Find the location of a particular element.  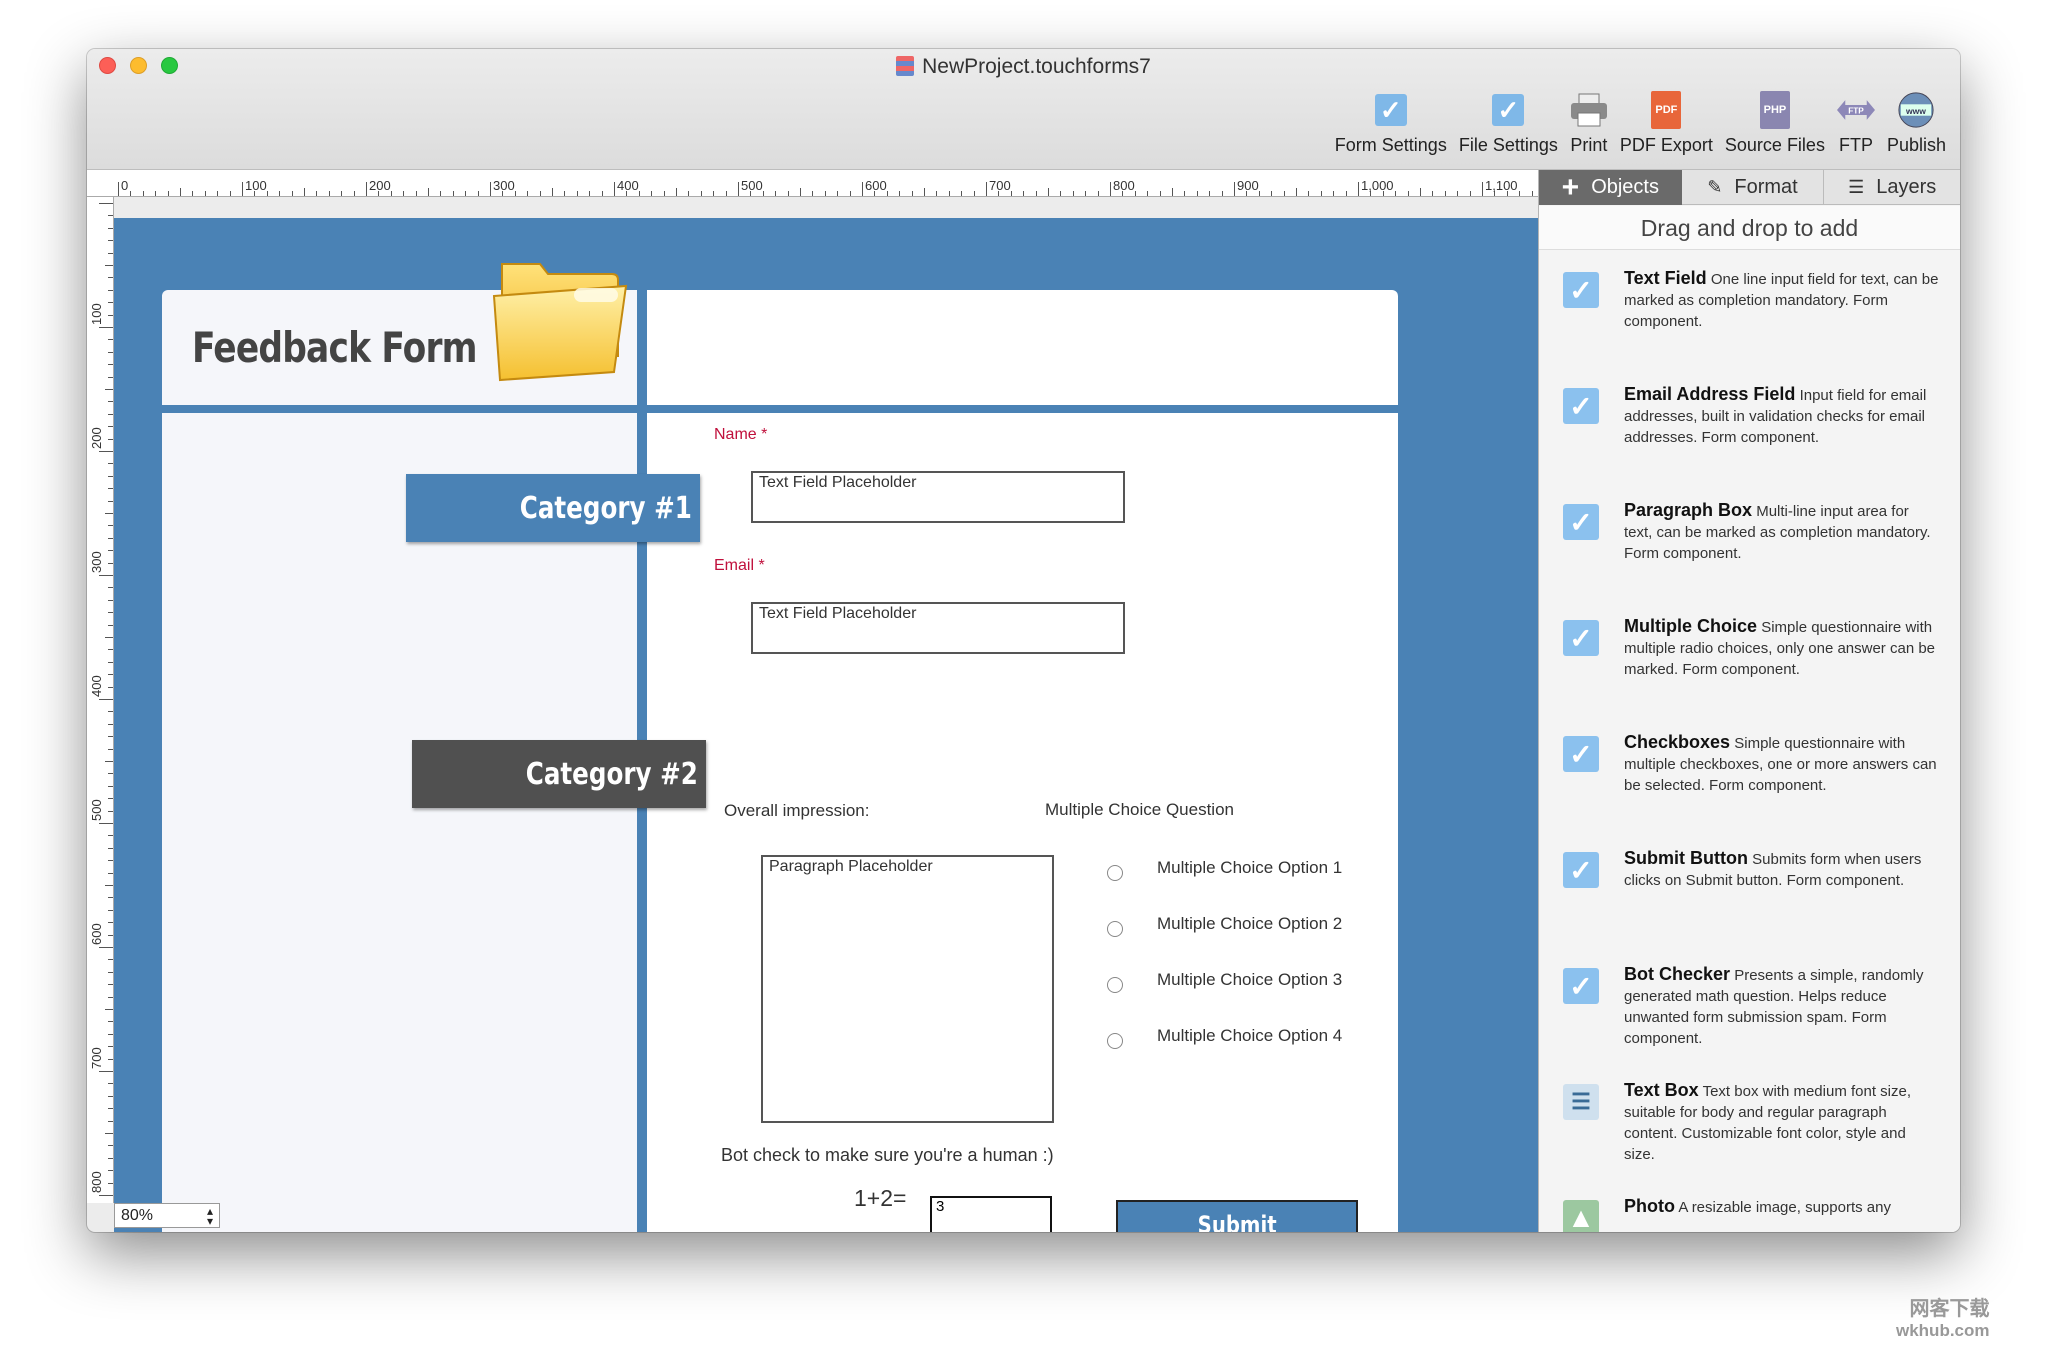

ruler-label: 200 is located at coordinates (380, 185).